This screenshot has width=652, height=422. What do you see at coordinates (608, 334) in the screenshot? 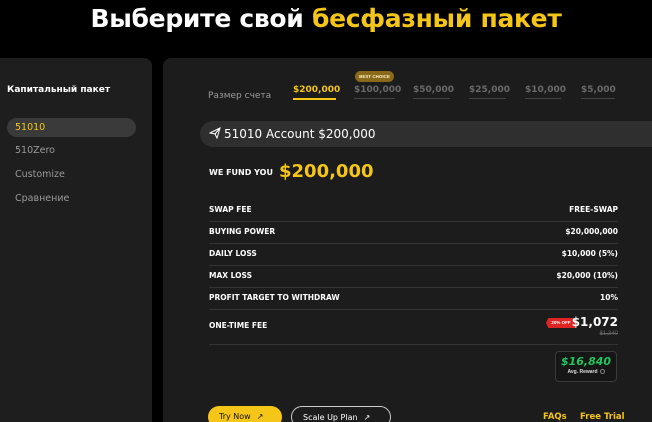
I see `fee-old-price: $1,340` at bounding box center [608, 334].